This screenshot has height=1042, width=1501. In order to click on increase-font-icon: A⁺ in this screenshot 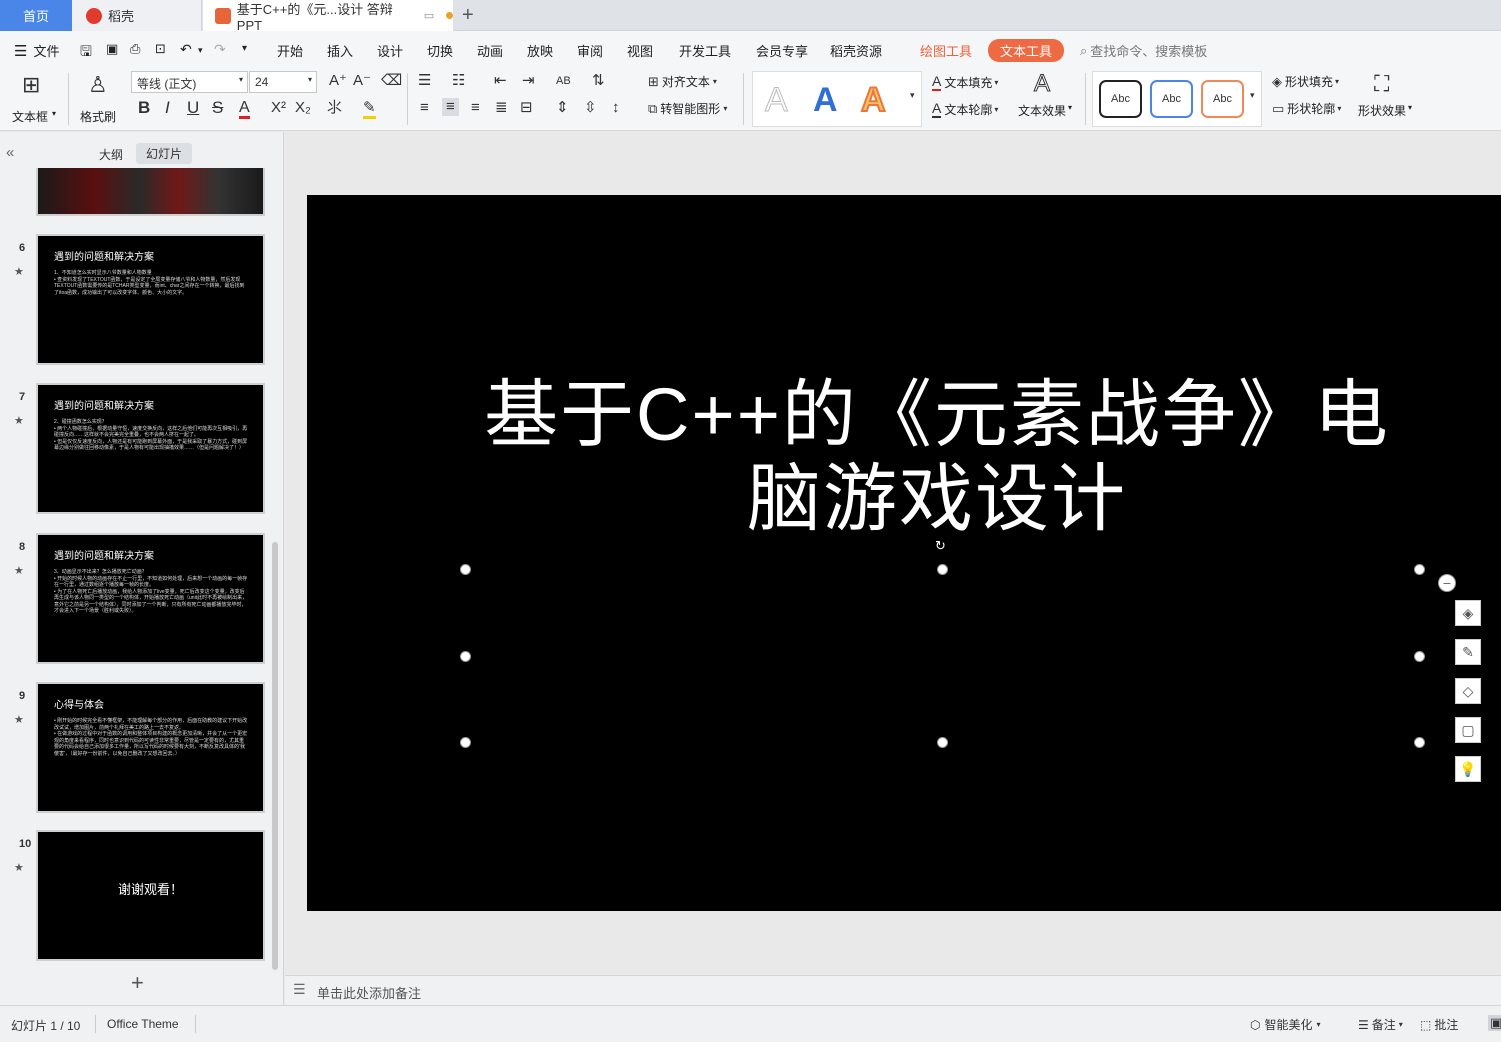, I will do `click(338, 81)`.